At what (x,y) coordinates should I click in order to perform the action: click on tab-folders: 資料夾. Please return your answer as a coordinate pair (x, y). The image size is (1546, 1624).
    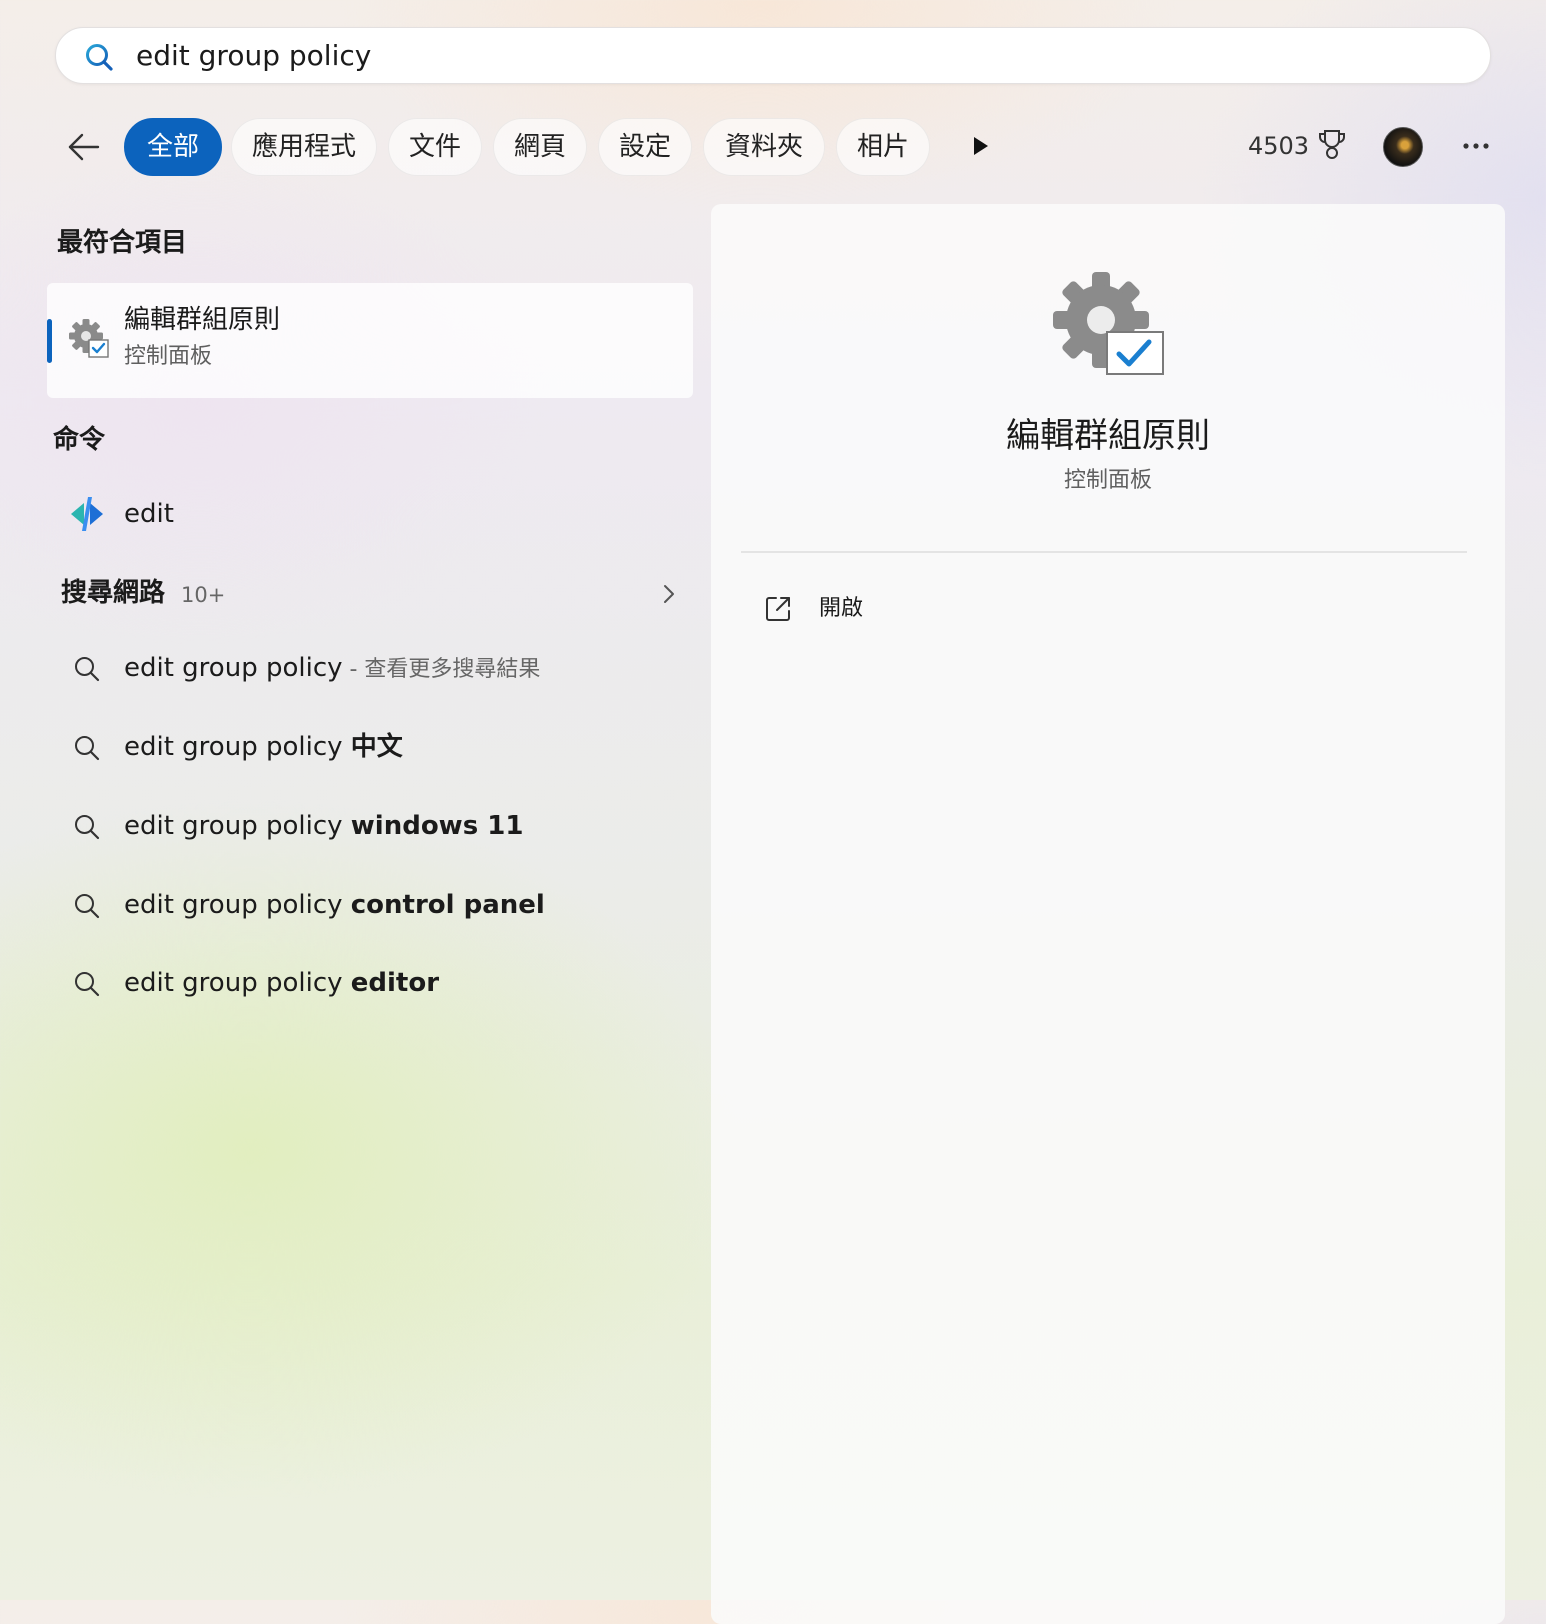
    Looking at the image, I should click on (764, 147).